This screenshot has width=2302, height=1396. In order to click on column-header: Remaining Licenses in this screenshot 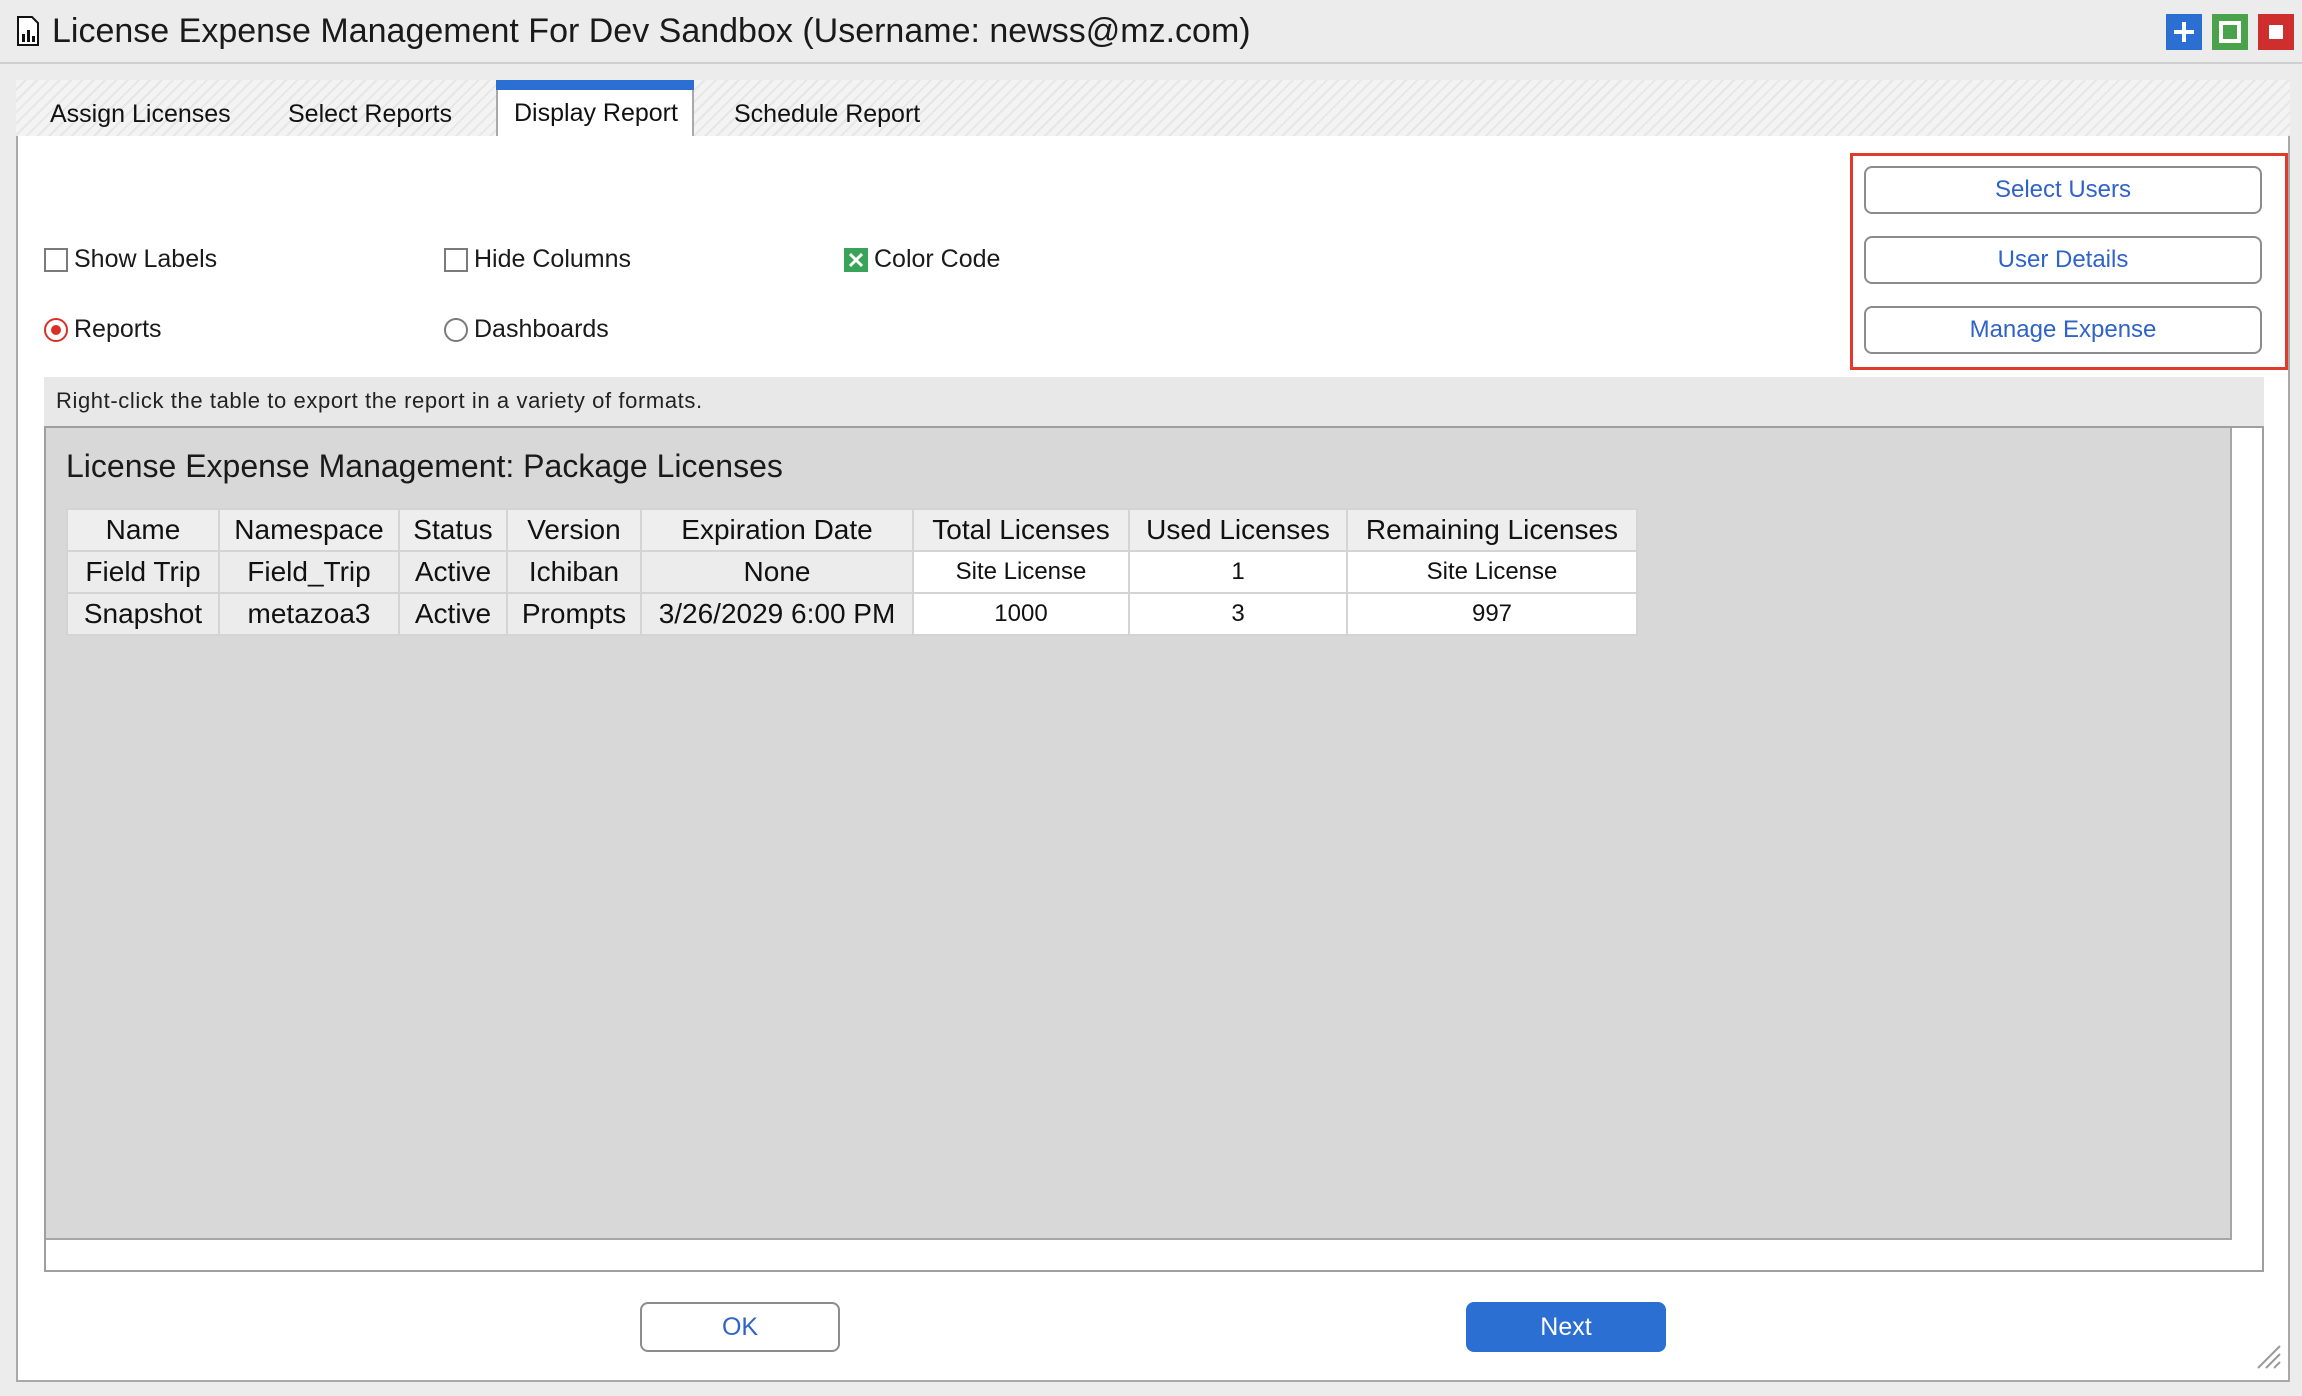, I will do `click(1492, 530)`.